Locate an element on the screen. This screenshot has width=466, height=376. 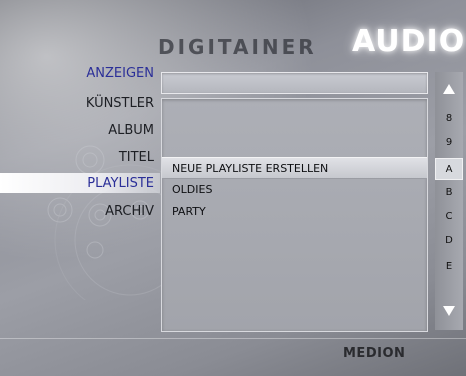
digitainer-wordmark: DIGITAINER is located at coordinates (237, 47).